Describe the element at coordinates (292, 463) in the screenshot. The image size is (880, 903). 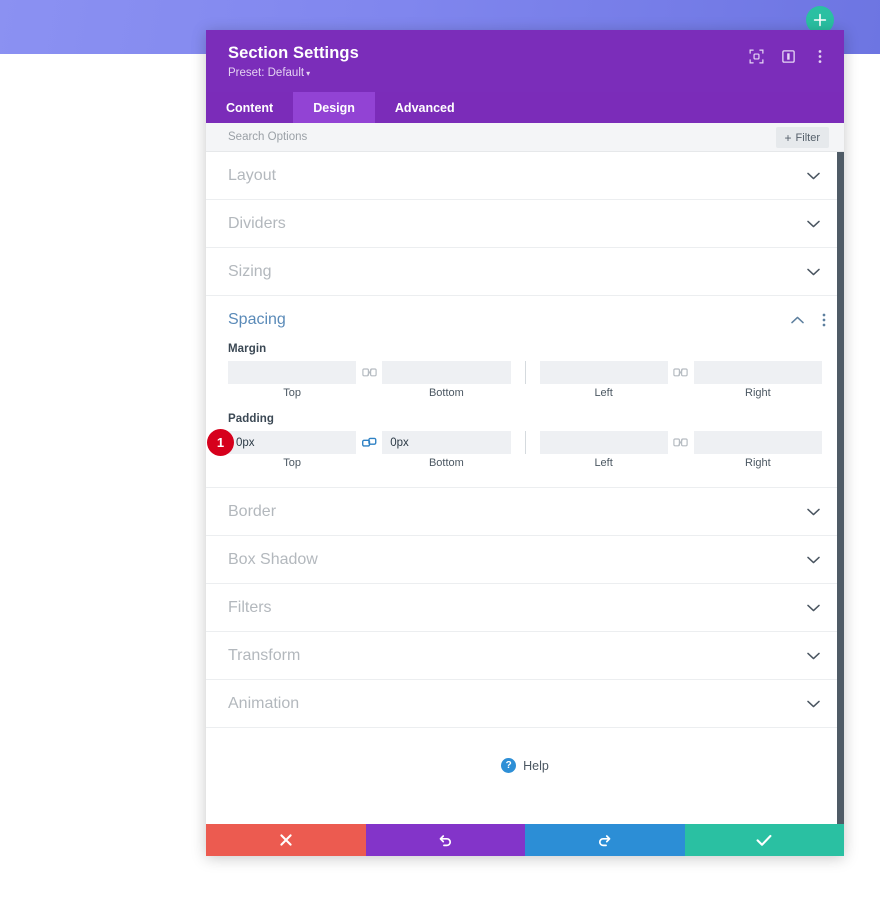
I see `padding-top-sublabel: Top` at that location.